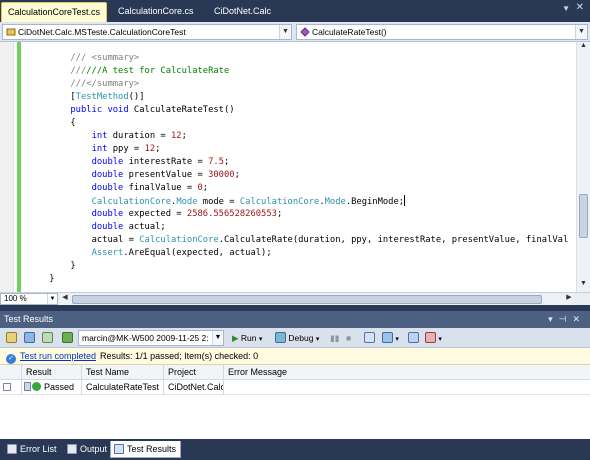 The height and width of the screenshot is (460, 590). I want to click on code-line: ///</summary>, so click(105, 84).